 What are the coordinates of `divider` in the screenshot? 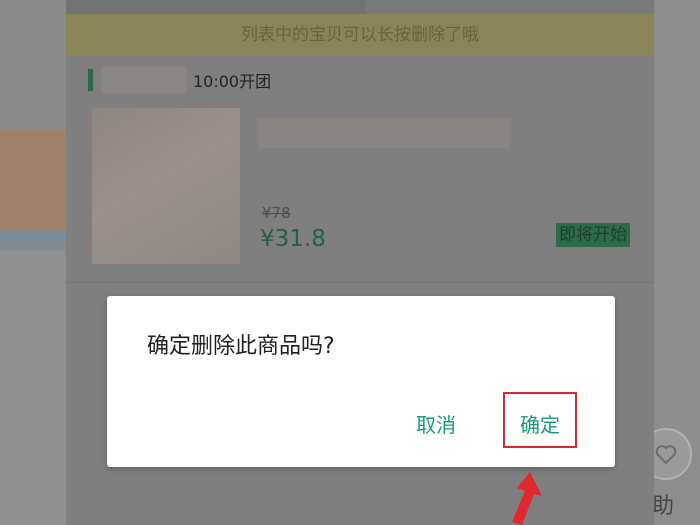 It's located at (360, 282).